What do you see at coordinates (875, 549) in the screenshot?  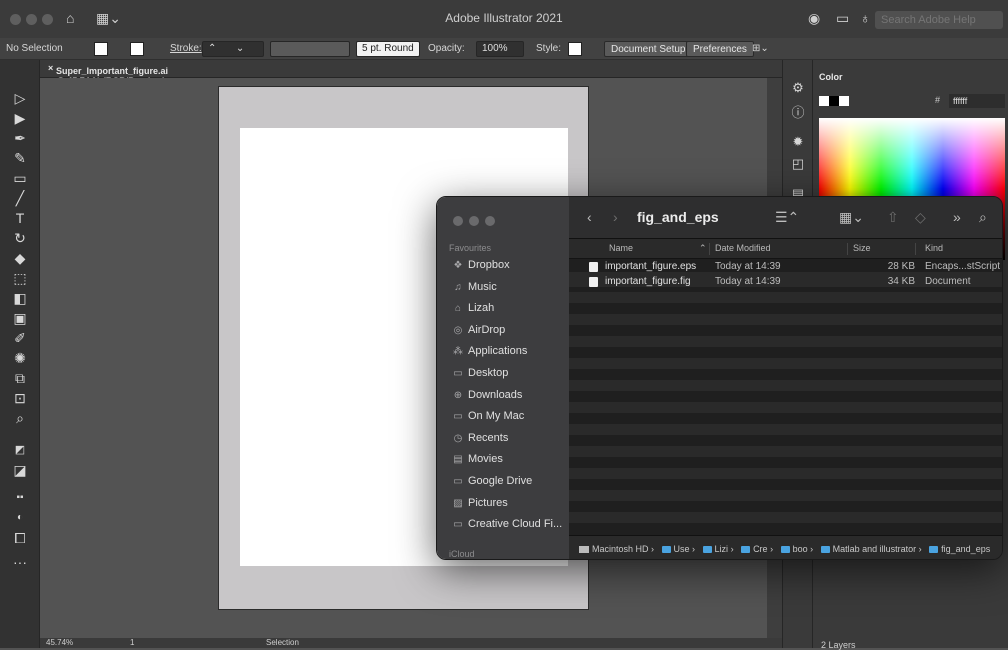 I see `path-segment: Matlab and illustrator` at bounding box center [875, 549].